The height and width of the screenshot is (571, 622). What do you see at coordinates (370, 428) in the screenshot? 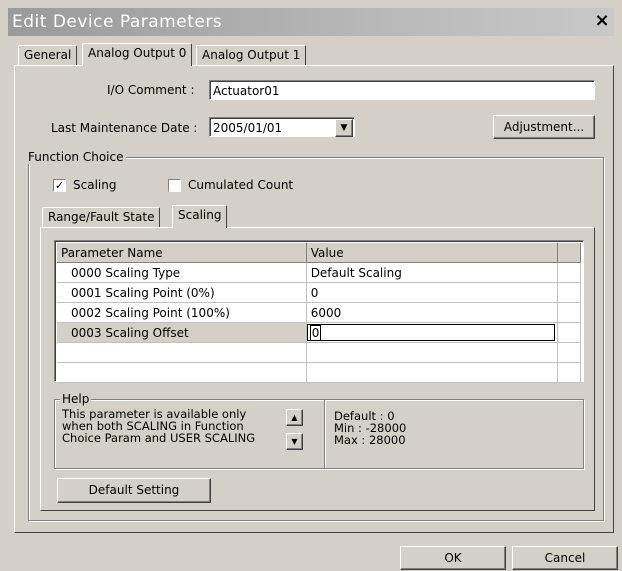
I see `value-info-text: Default : 0 Min : -28000 Max : 28000` at bounding box center [370, 428].